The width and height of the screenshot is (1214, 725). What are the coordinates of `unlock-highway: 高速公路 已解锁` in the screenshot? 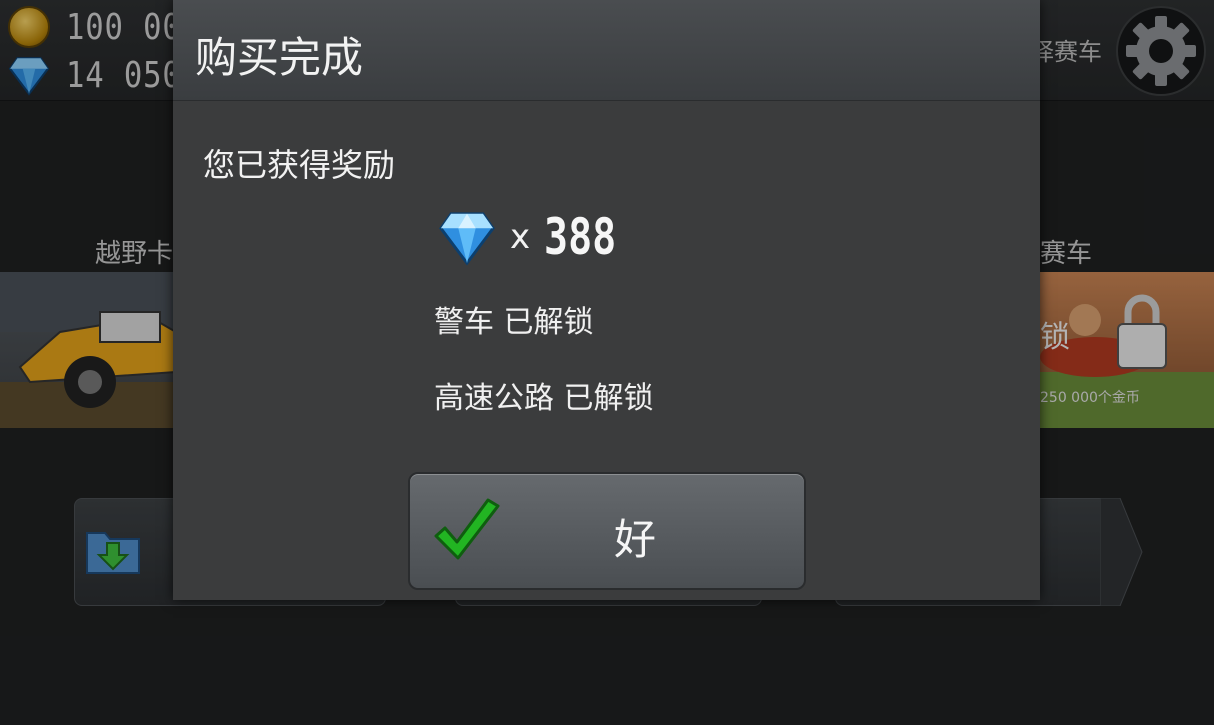 It's located at (544, 398).